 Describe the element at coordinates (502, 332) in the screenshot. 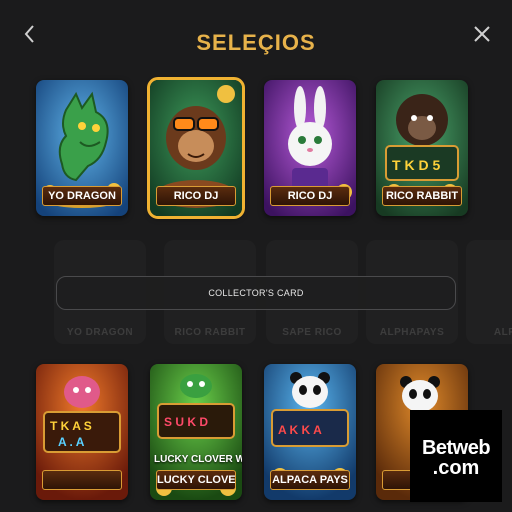

I see `ghost-label: ALPAC` at that location.